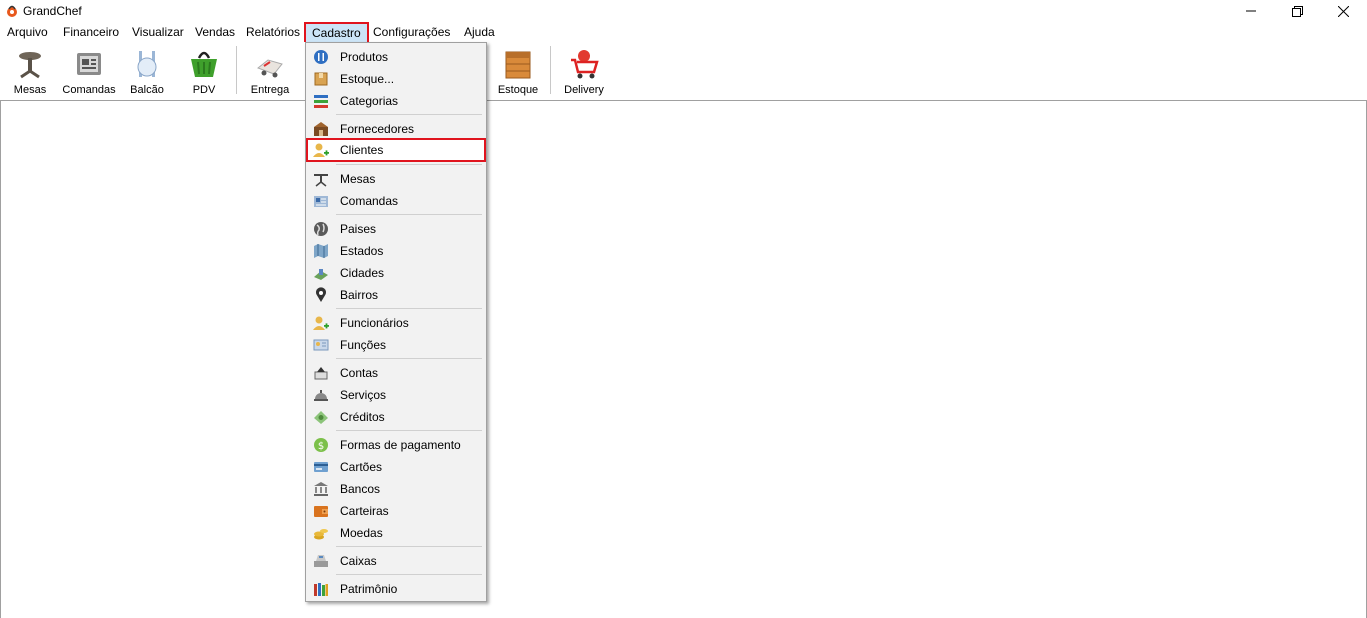 The height and width of the screenshot is (618, 1367). What do you see at coordinates (270, 90) in the screenshot?
I see `toolbar-entrega-label: Entrega` at bounding box center [270, 90].